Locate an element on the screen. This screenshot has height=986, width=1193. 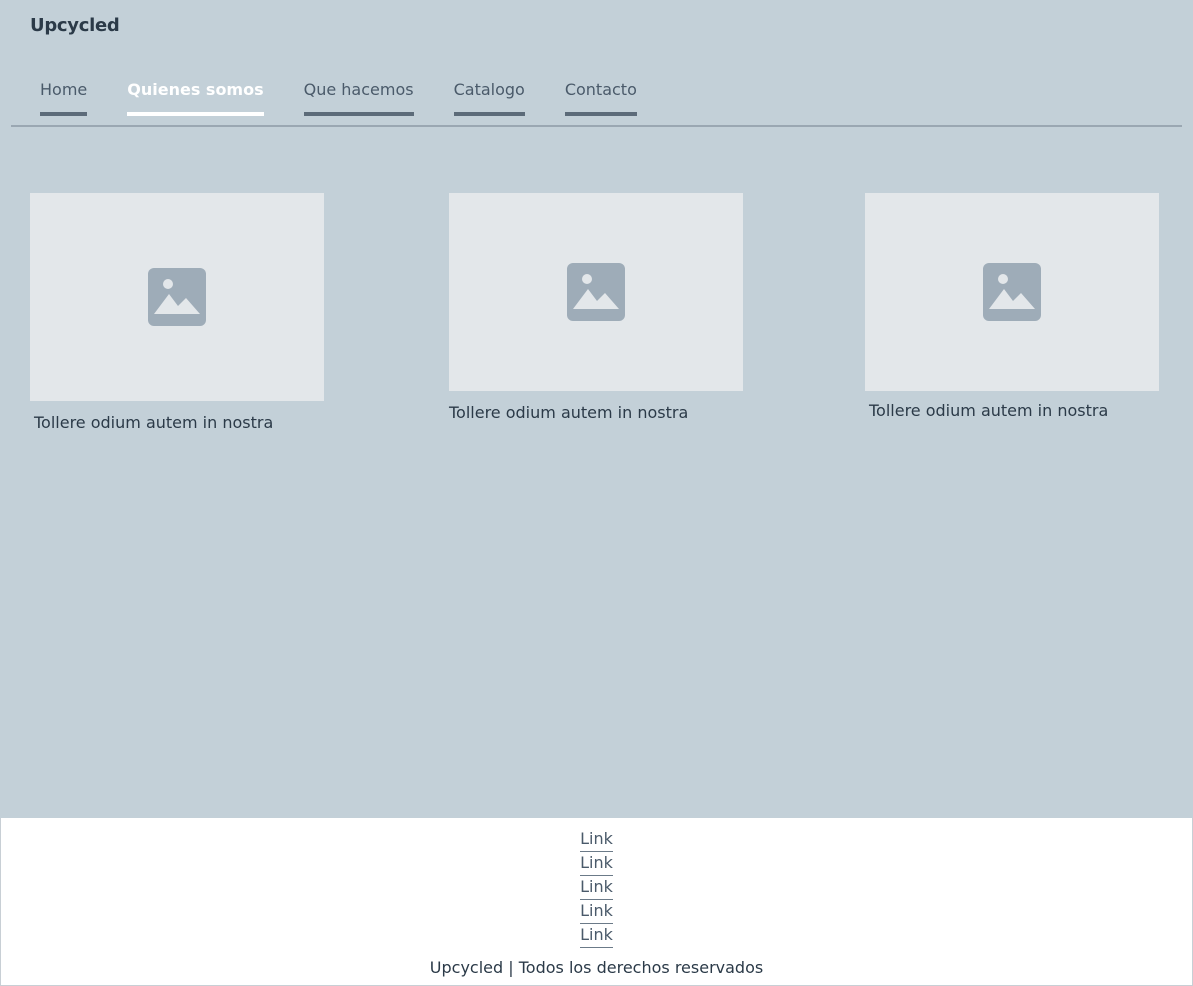
nav-item-catalogo: Catalogo is located at coordinates (489, 97).